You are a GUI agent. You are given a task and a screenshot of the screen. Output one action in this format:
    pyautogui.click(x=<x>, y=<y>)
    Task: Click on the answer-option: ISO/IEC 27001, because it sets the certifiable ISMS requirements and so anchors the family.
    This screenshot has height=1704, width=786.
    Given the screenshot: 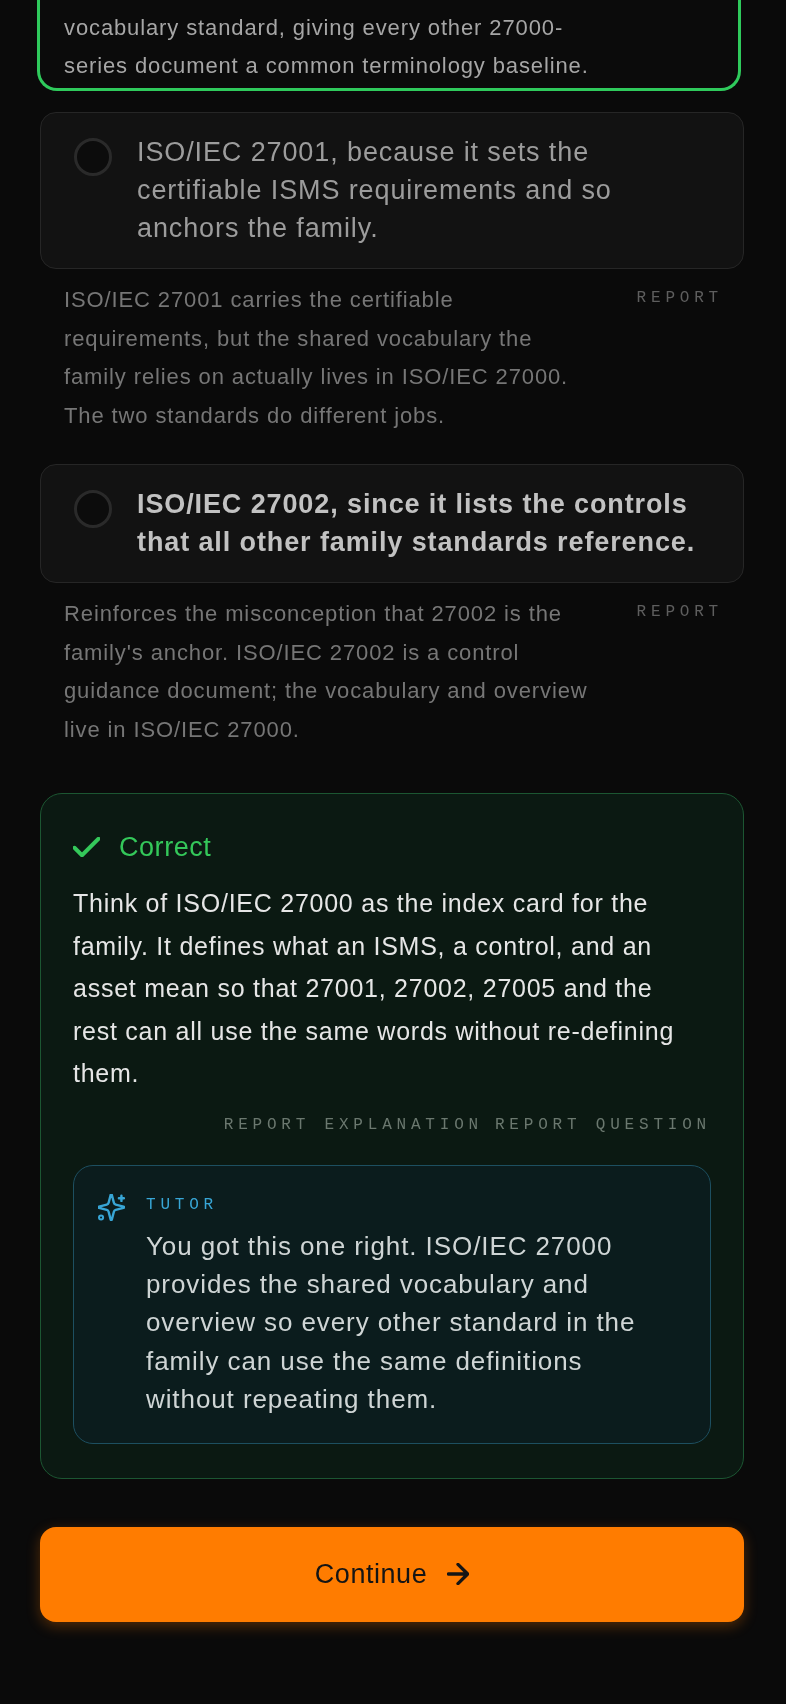 What is the action you would take?
    pyautogui.click(x=392, y=190)
    